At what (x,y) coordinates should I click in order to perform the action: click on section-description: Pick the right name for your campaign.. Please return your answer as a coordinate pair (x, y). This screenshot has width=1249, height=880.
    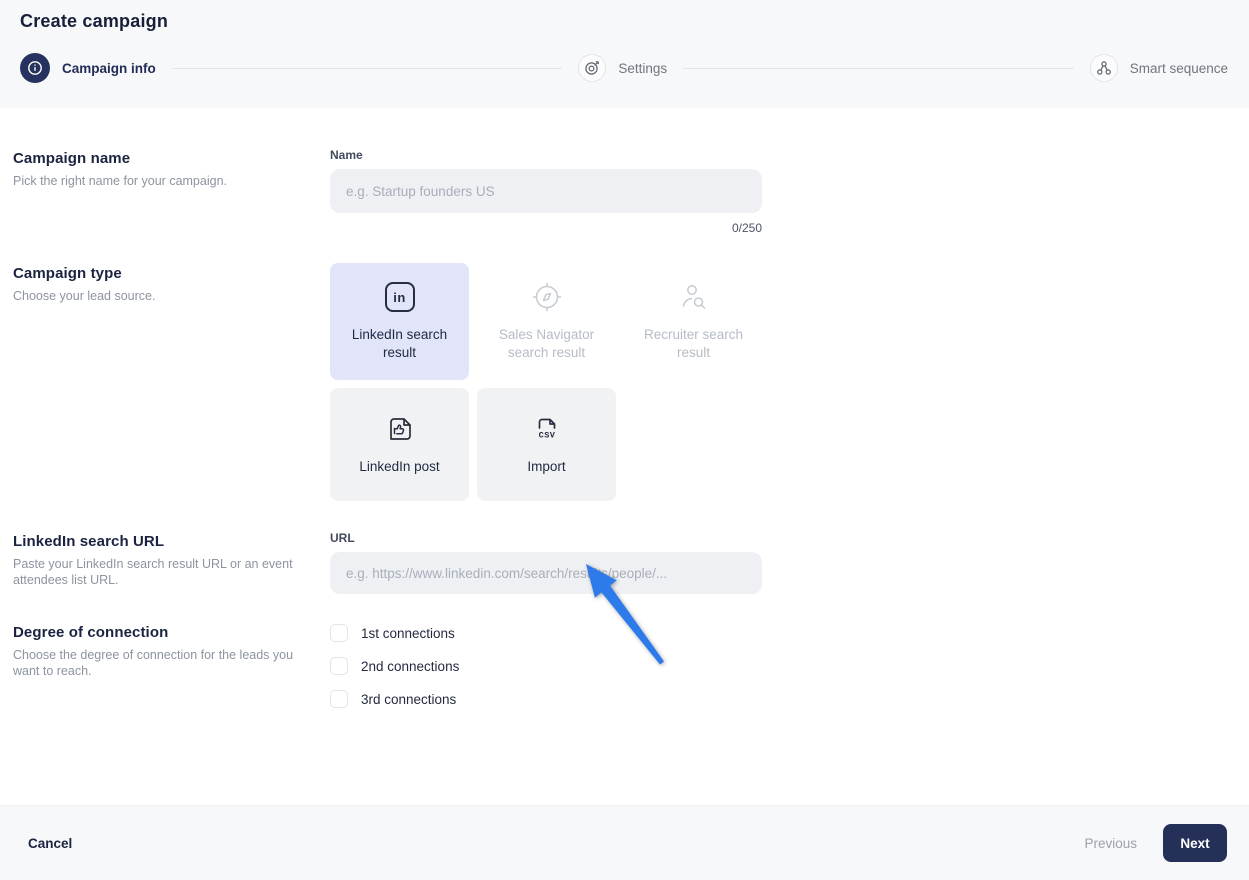
    Looking at the image, I should click on (120, 181).